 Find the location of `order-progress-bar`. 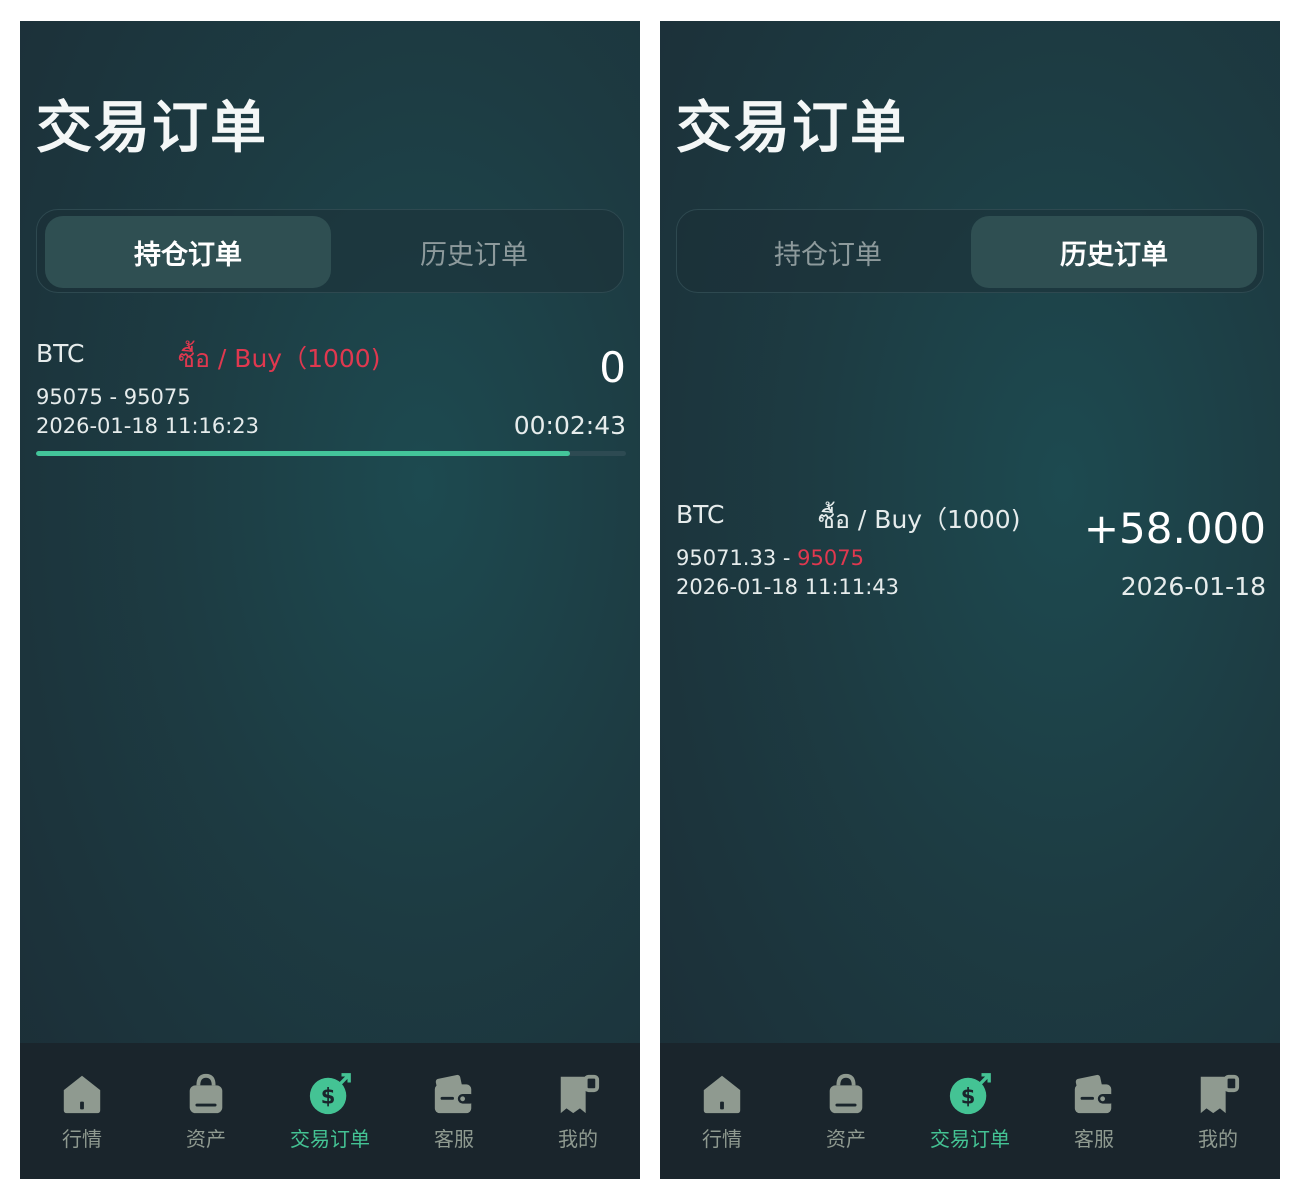

order-progress-bar is located at coordinates (331, 453).